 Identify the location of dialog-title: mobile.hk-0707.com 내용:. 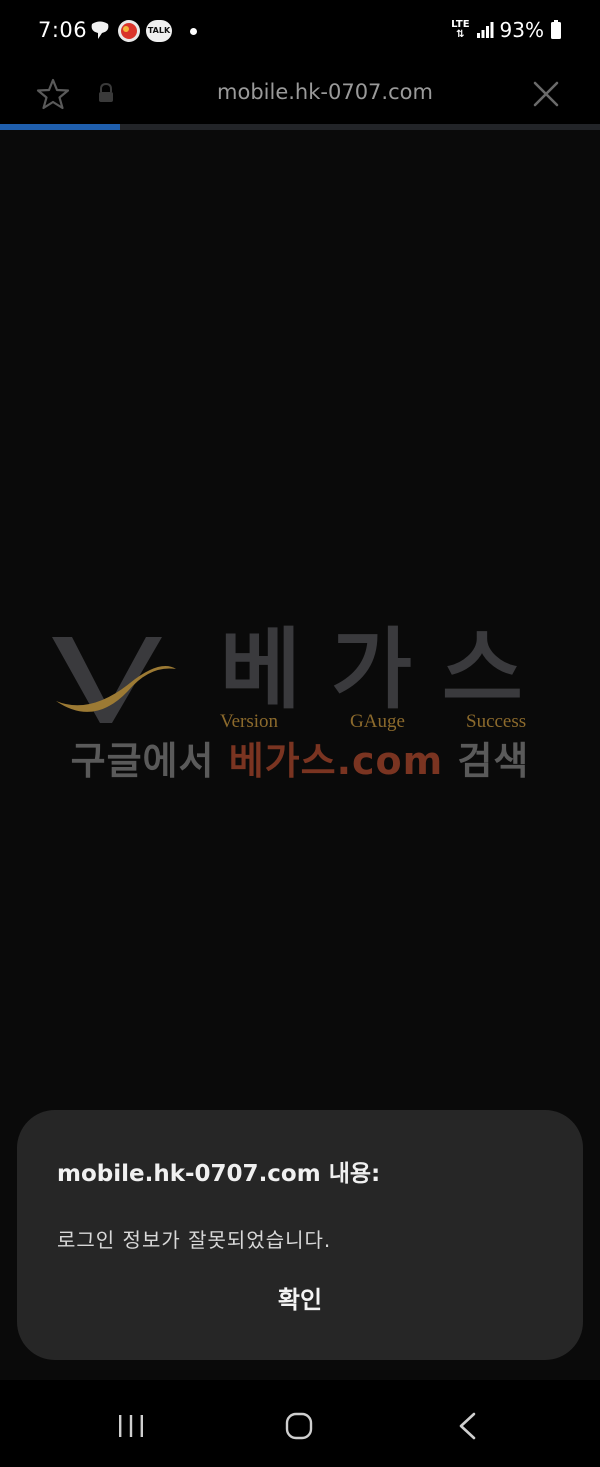
(219, 1174).